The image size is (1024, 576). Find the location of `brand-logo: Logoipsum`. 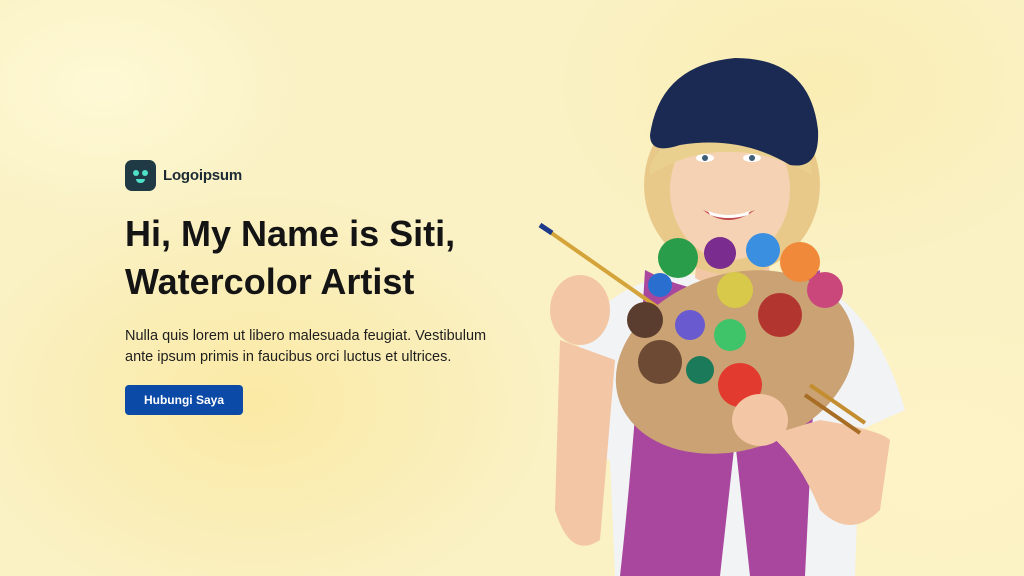

brand-logo: Logoipsum is located at coordinates (183, 175).